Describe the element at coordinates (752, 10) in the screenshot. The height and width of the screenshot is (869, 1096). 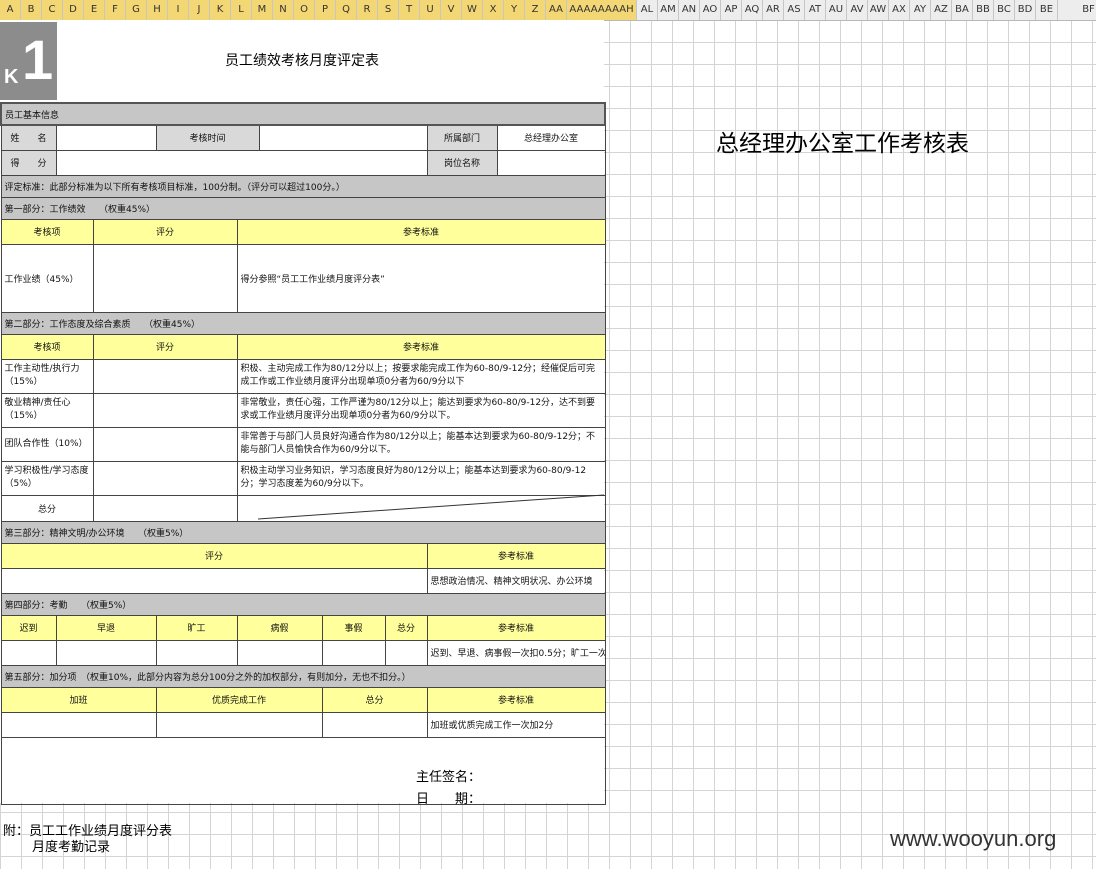
I see `column-header-aq: AQ` at that location.